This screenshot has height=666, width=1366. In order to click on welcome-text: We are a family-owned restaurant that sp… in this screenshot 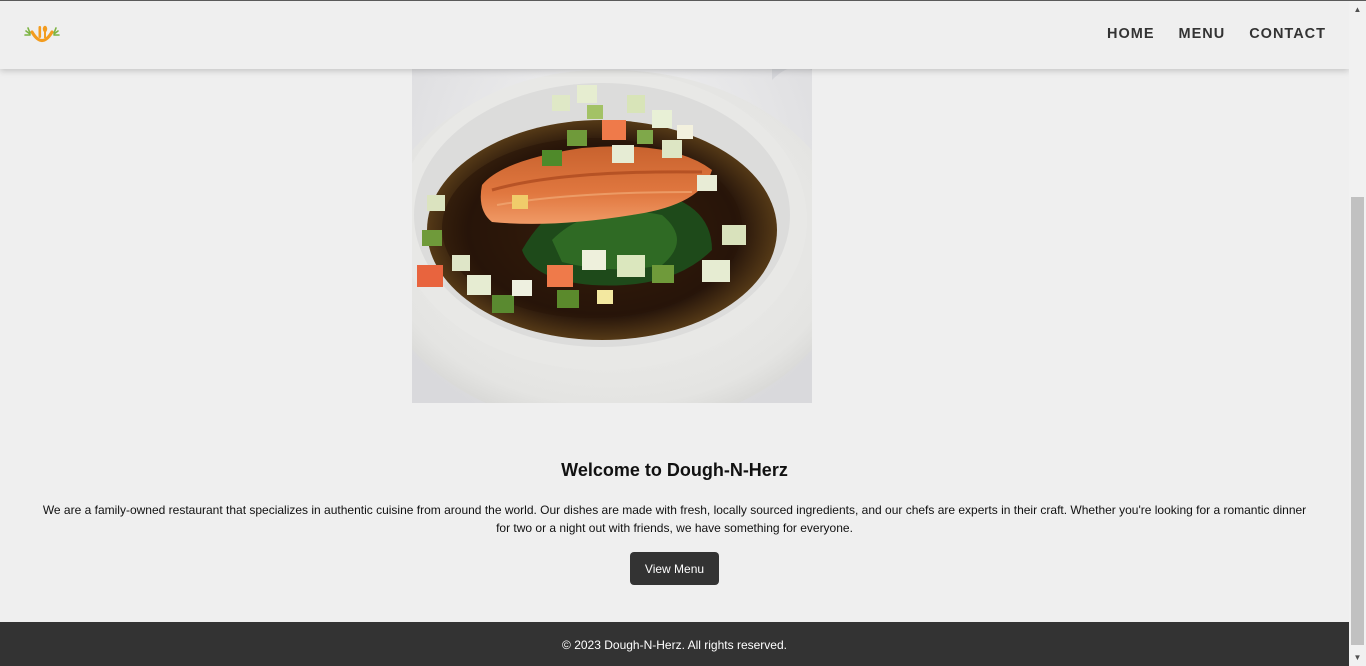, I will do `click(674, 519)`.